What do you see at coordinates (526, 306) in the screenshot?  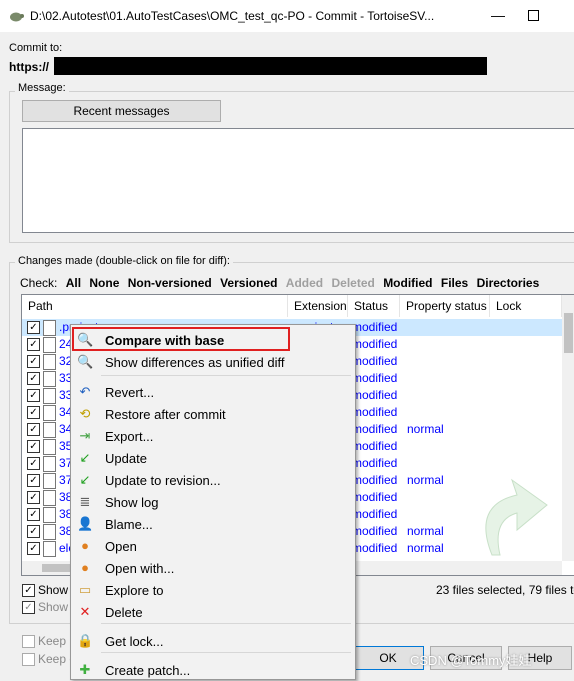 I see `column-header-lock: Lock` at bounding box center [526, 306].